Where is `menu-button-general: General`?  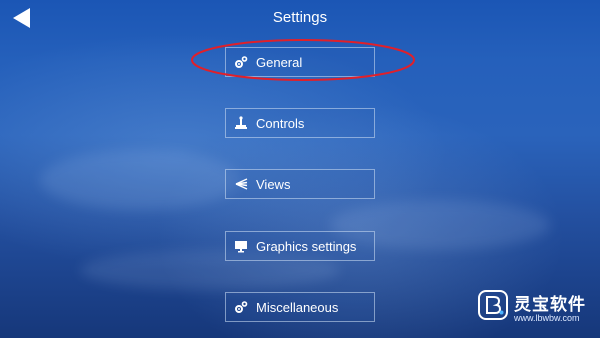 menu-button-general: General is located at coordinates (300, 62).